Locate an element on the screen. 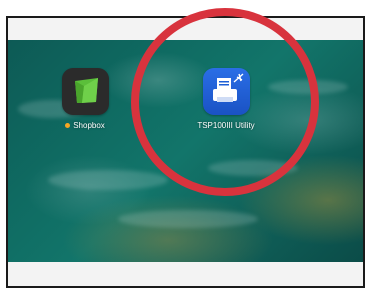  tsp100iii-utility-app: TSP100III Utility is located at coordinates (226, 99).